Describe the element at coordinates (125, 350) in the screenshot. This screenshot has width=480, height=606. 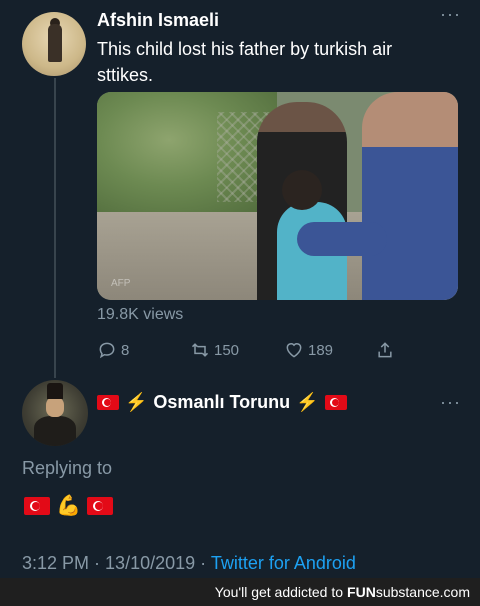
I see `reply-count: 8` at that location.